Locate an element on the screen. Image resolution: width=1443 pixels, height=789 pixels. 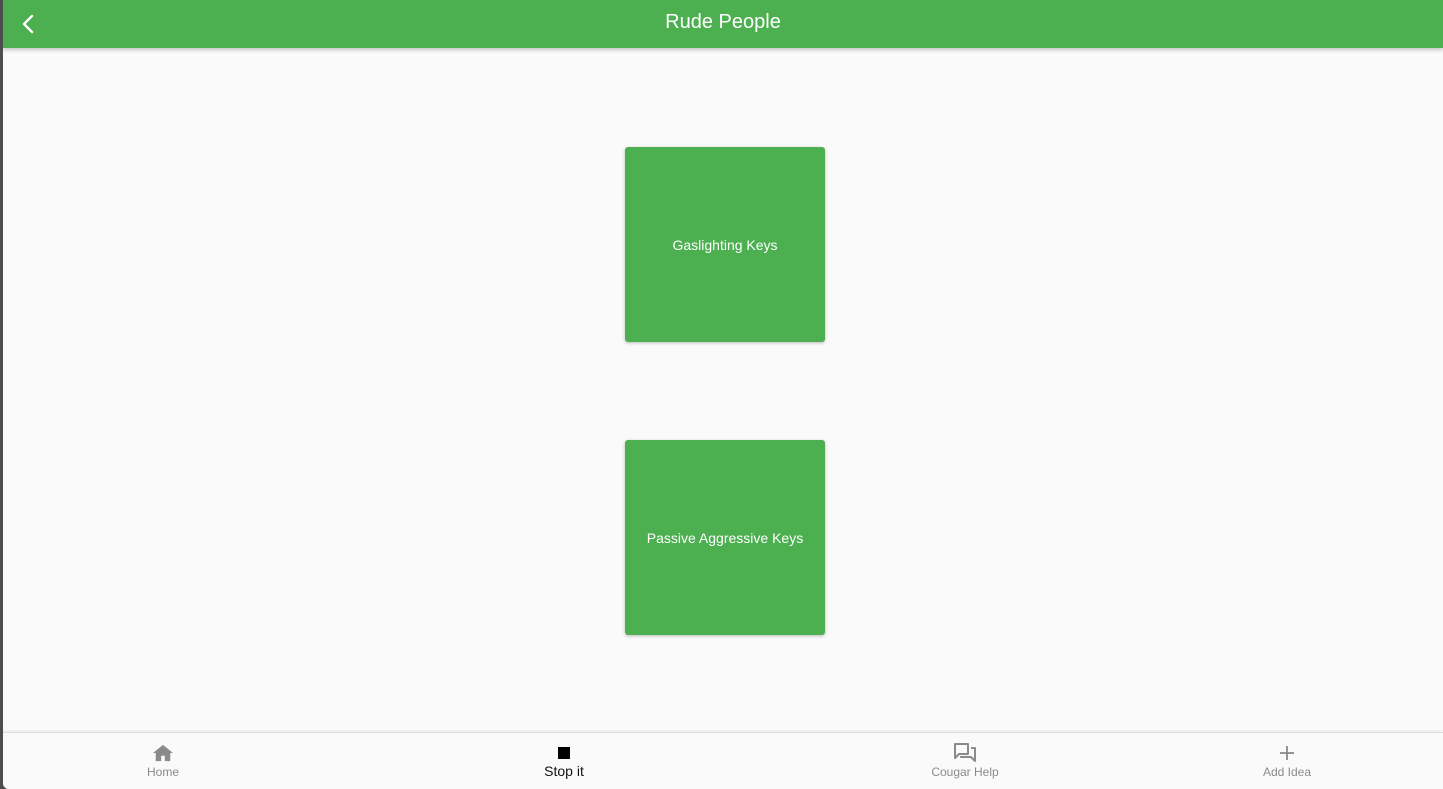
page-title: Rude People is located at coordinates (723, 22).